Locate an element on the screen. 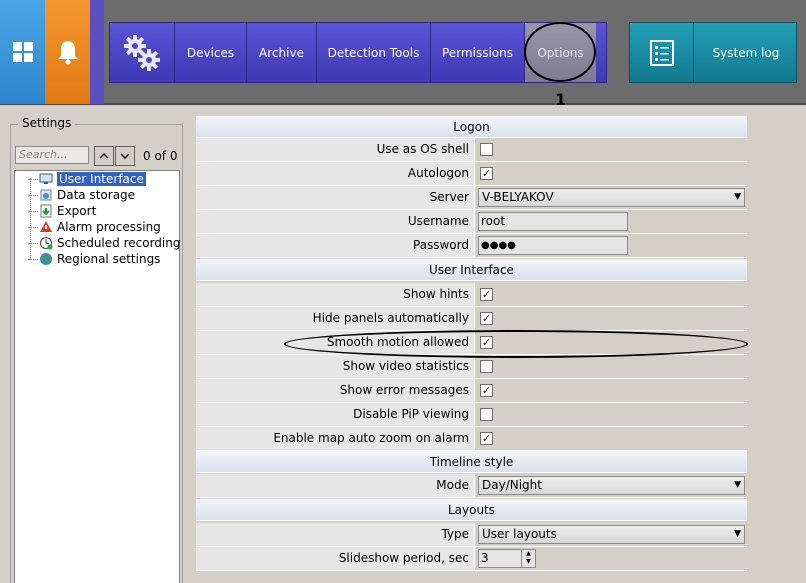 The image size is (806, 583). search-prev-button is located at coordinates (104, 156).